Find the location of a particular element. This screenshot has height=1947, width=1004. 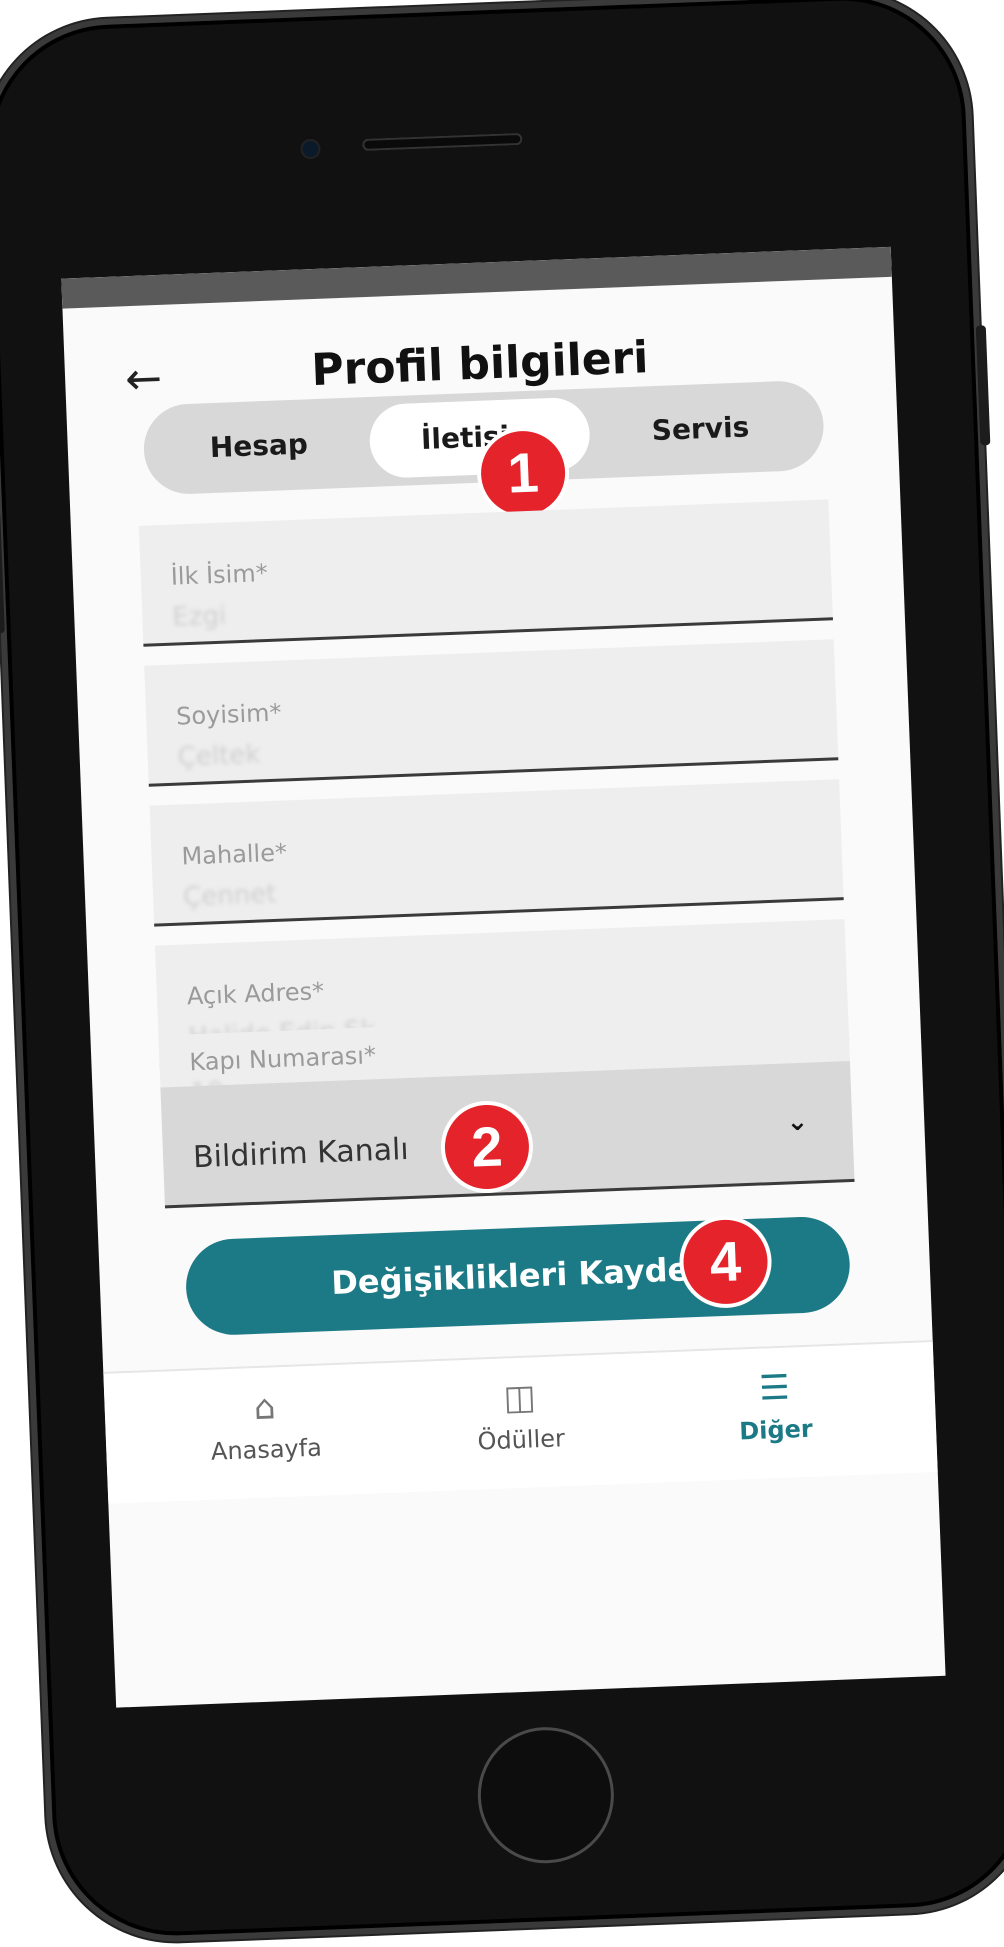

field-label: Açık Adres* is located at coordinates (255, 994).